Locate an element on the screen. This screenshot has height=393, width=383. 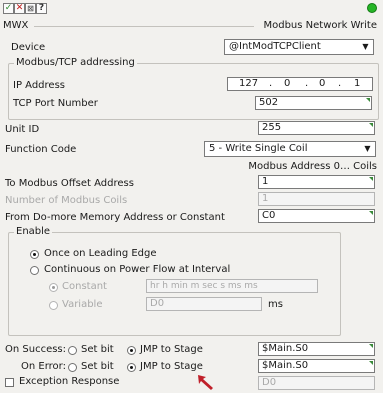
num-coils-label: Number of Modbus Coils is located at coordinates (66, 200).